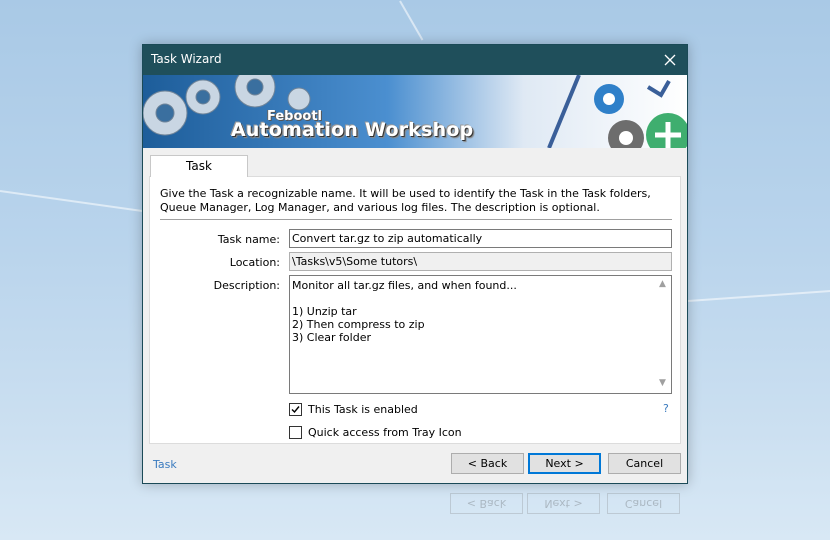 The height and width of the screenshot is (540, 830). What do you see at coordinates (385, 432) in the screenshot?
I see `tray-label: Quick access from Tray Icon` at bounding box center [385, 432].